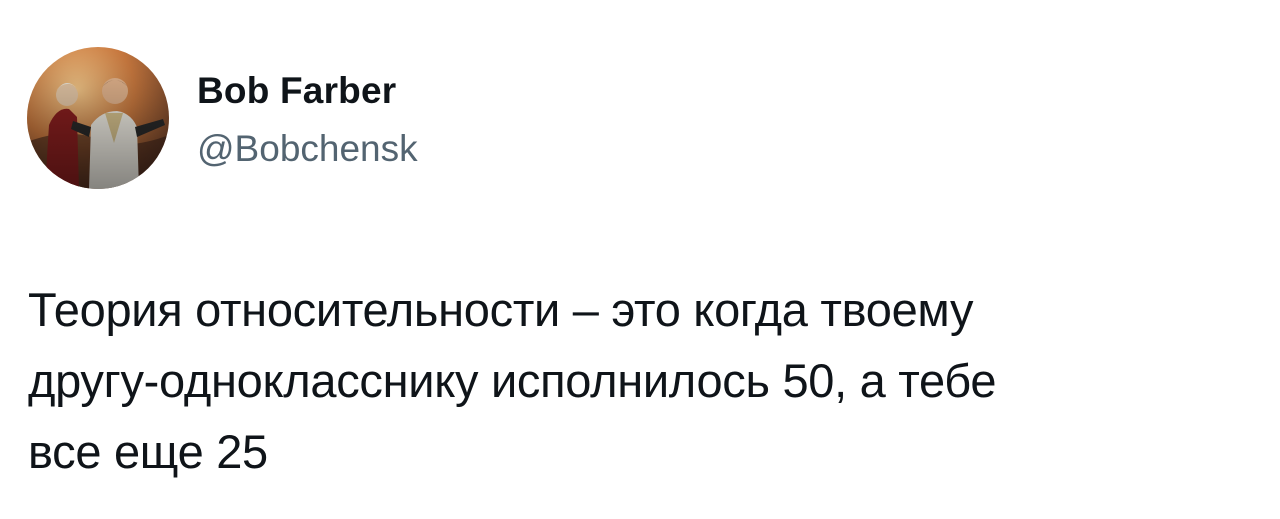 Image resolution: width=1280 pixels, height=519 pixels. I want to click on author-display-name: Bob Farber, so click(296, 91).